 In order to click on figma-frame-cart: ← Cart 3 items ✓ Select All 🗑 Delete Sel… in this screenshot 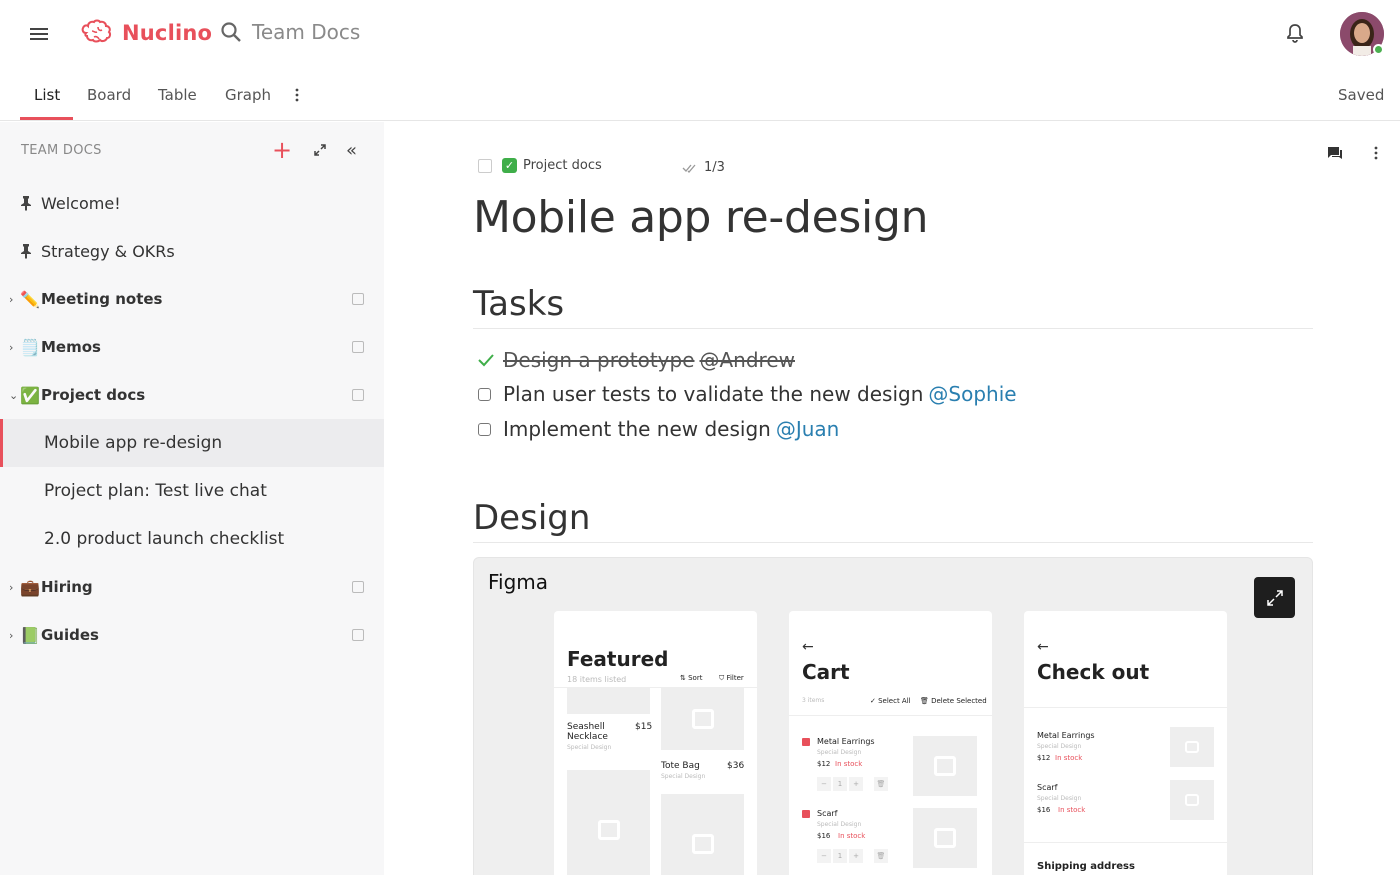, I will do `click(890, 743)`.